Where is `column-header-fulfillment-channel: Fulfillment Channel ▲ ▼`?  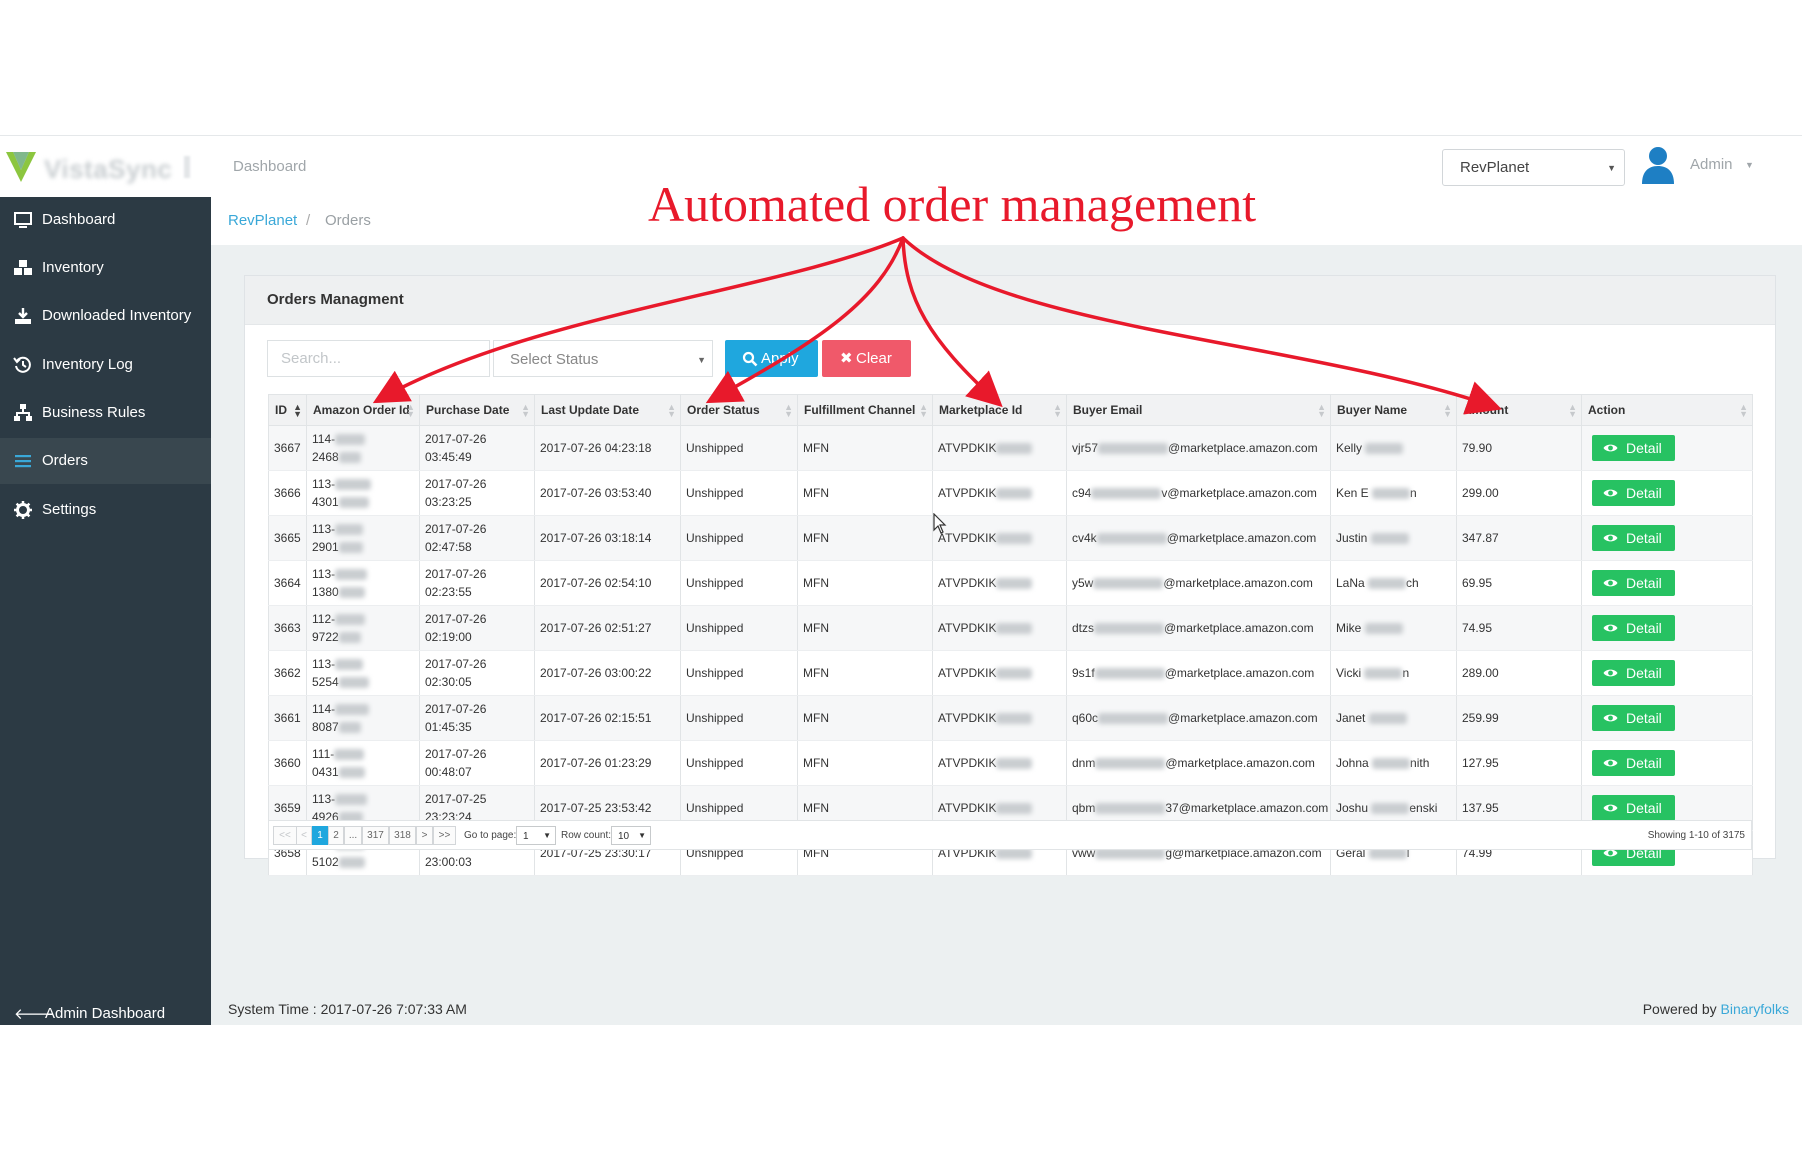
column-header-fulfillment-channel: Fulfillment Channel ▲ ▼ is located at coordinates (865, 410).